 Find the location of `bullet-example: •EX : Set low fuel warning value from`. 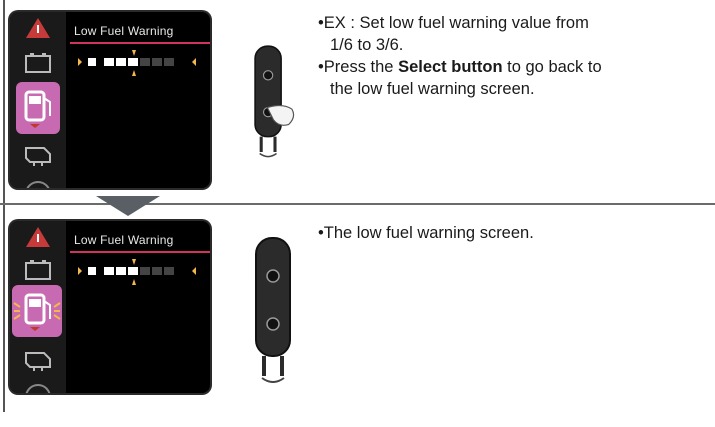

bullet-example: •EX : Set low fuel warning value from is located at coordinates (453, 23).